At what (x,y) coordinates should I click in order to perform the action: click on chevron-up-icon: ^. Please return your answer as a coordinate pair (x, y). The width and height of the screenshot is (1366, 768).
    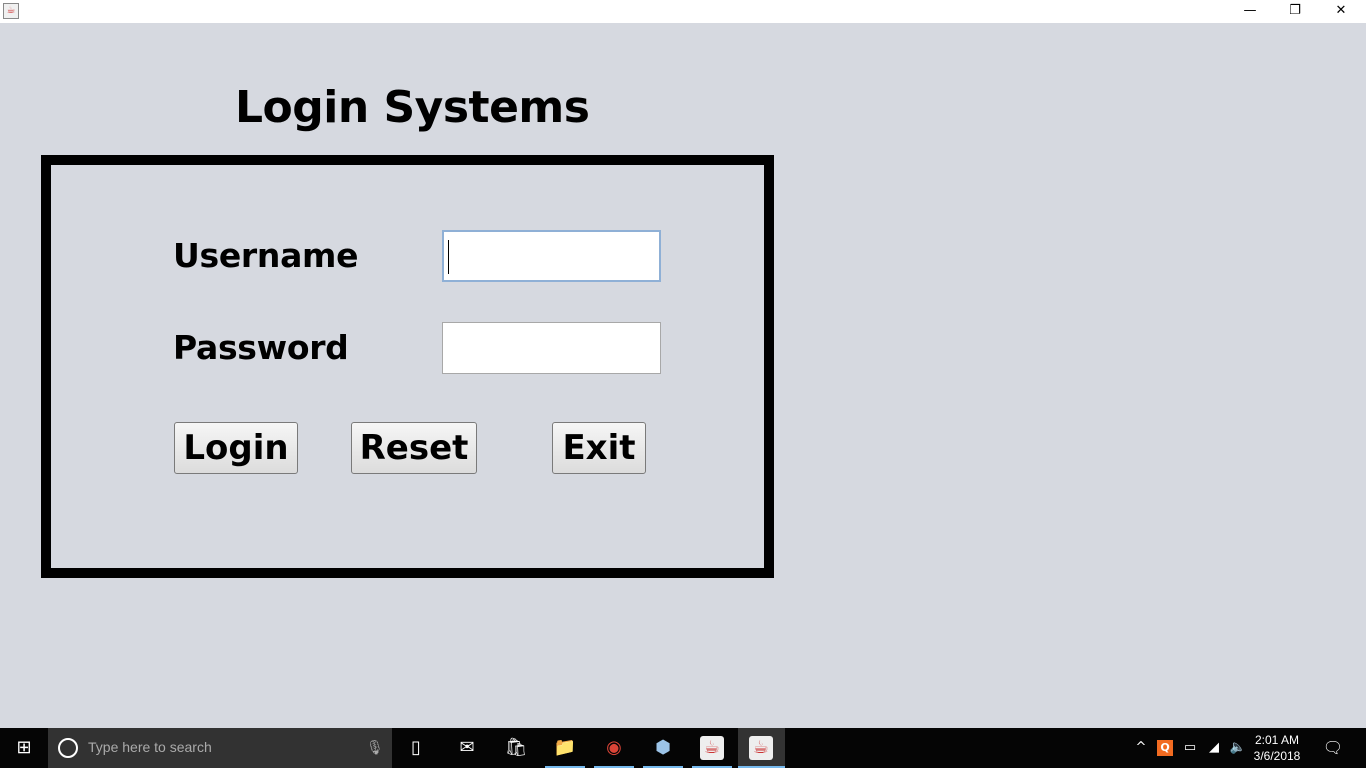
    Looking at the image, I should click on (1141, 748).